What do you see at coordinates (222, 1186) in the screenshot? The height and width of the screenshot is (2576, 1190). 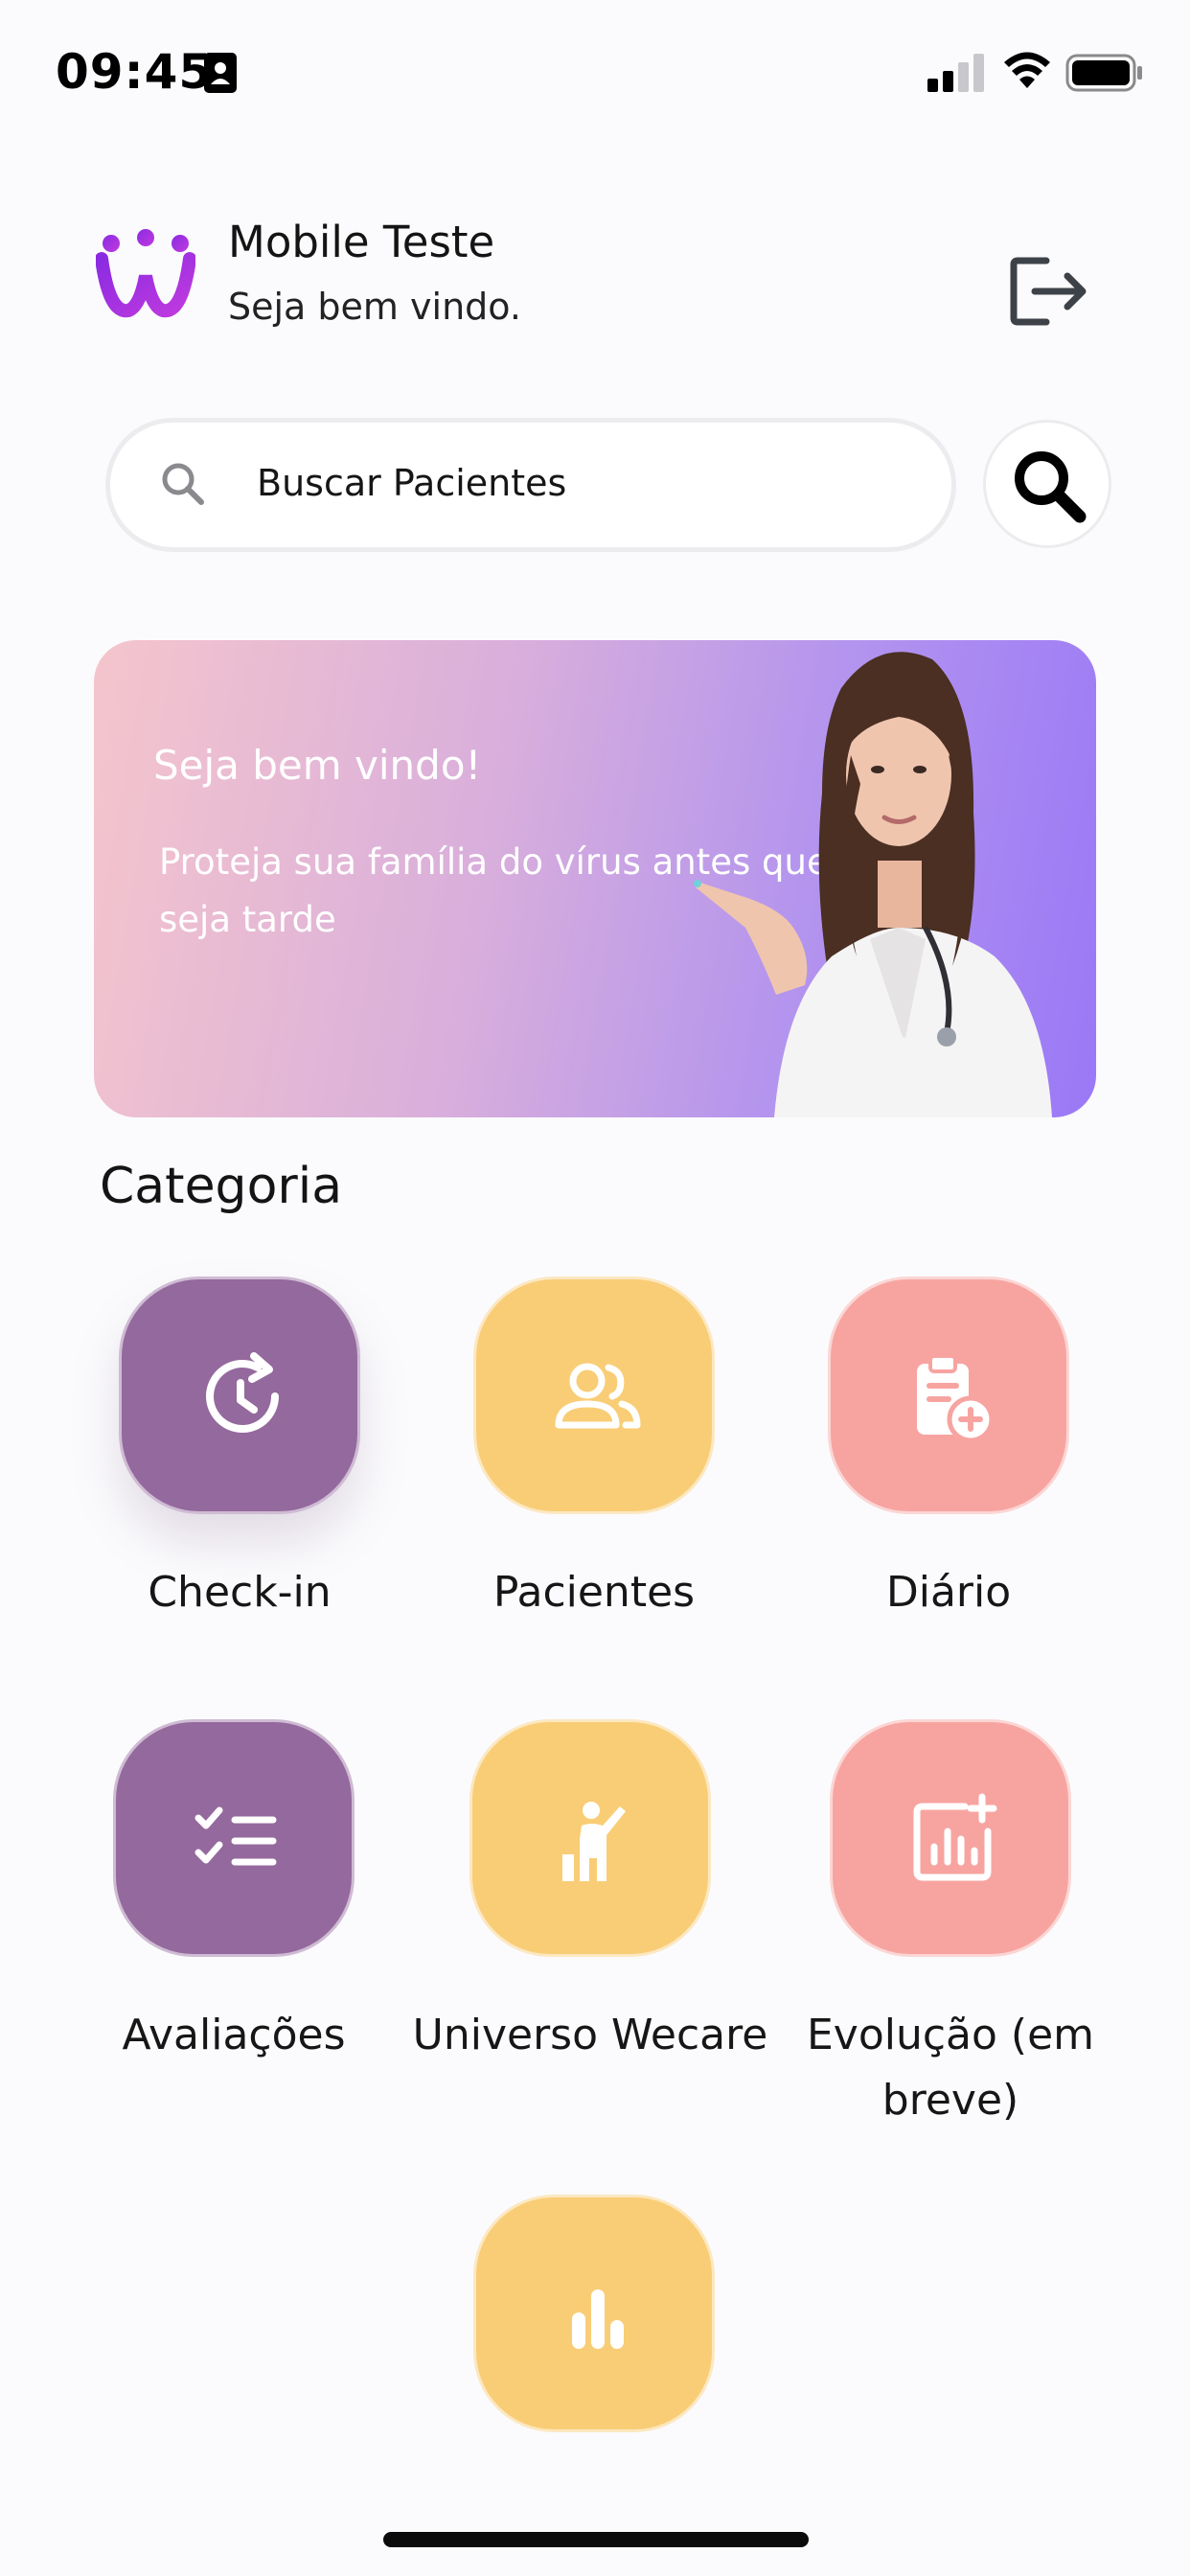 I see `category-title: Categoria` at bounding box center [222, 1186].